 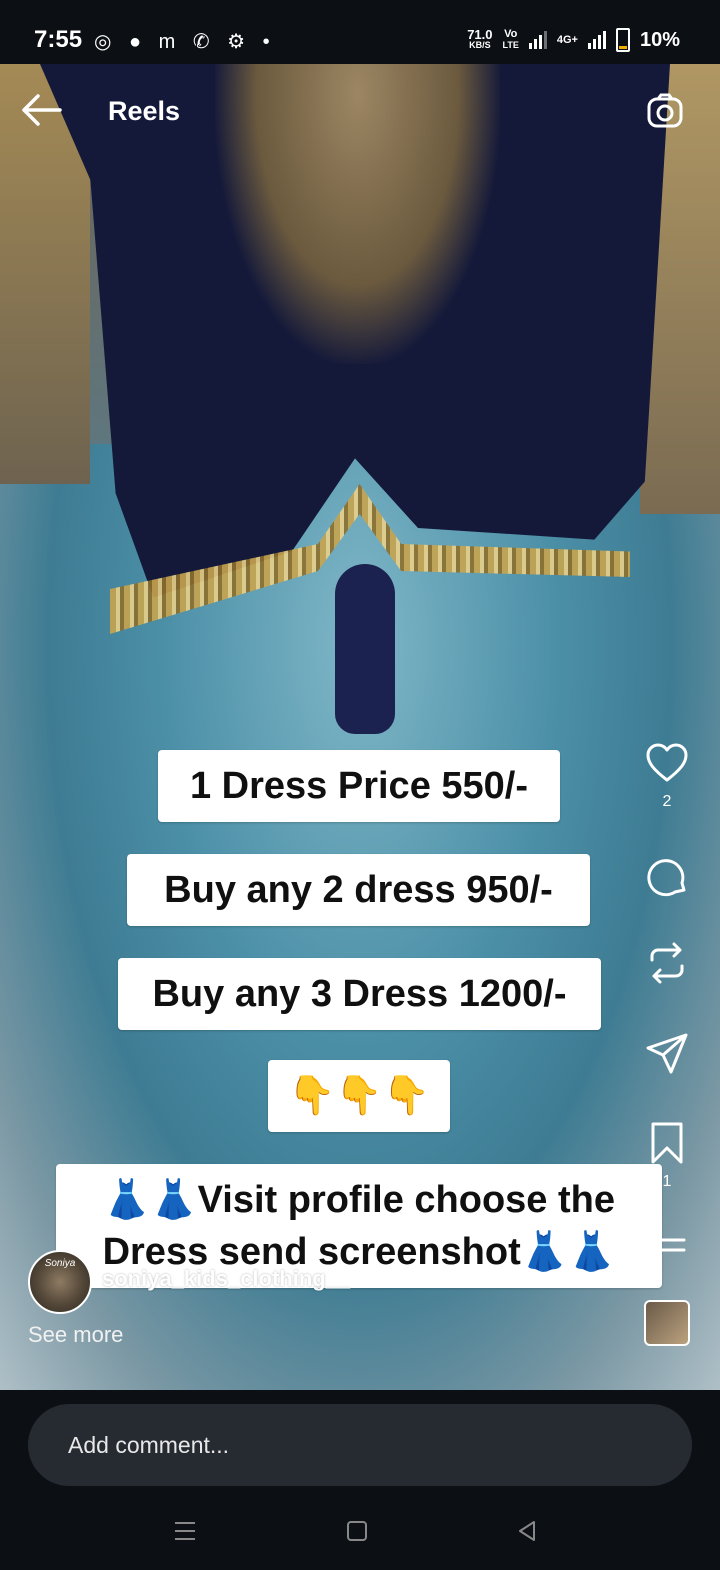 I want to click on heart-icon, so click(x=667, y=763).